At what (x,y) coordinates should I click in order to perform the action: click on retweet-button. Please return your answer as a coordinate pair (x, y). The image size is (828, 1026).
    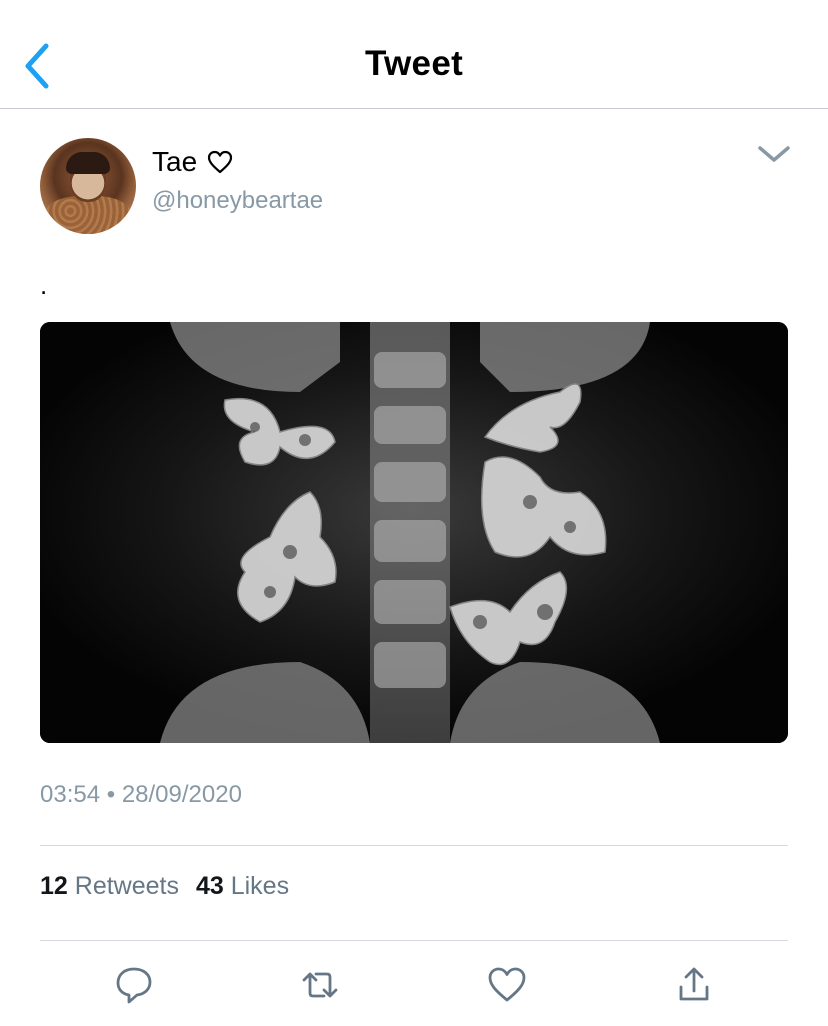
    Looking at the image, I should click on (320, 985).